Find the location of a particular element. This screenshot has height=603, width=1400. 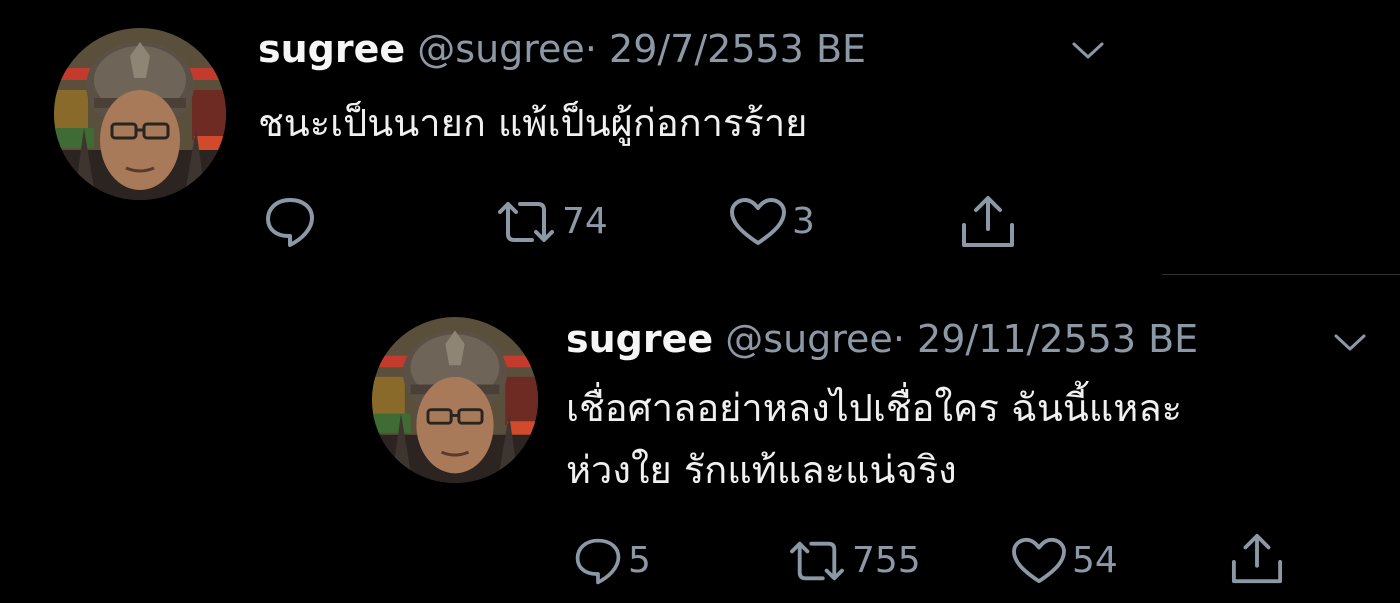

reply-button is located at coordinates (292, 222).